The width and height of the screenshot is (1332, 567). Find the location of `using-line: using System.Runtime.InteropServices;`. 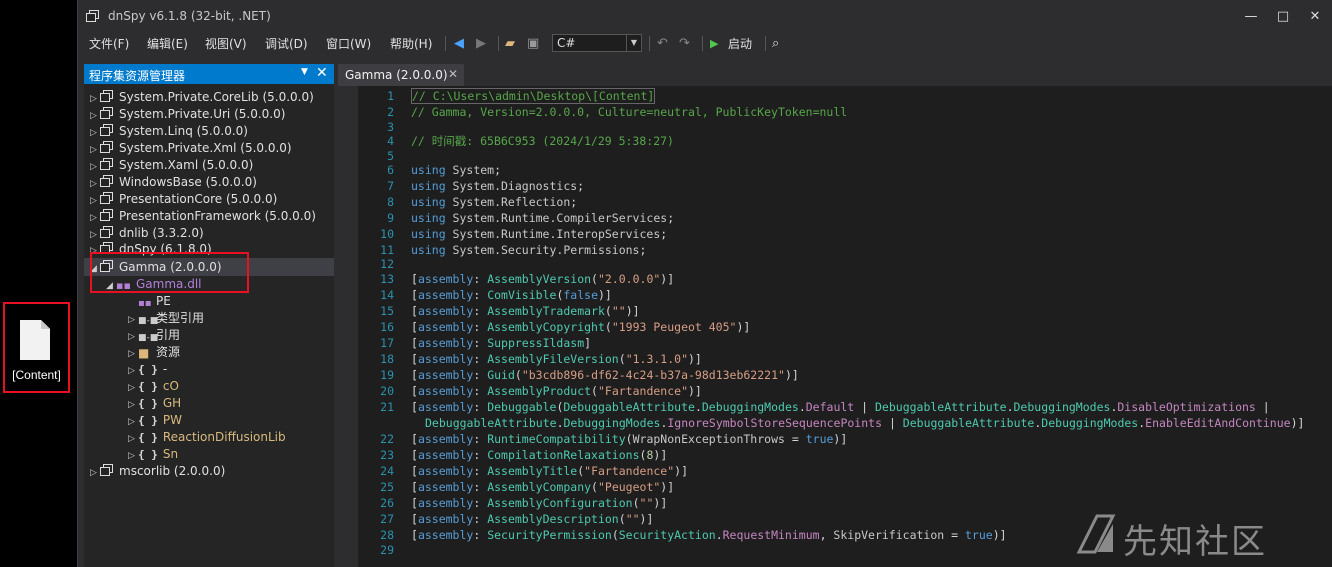

using-line: using System.Runtime.InteropServices; is located at coordinates (539, 234).